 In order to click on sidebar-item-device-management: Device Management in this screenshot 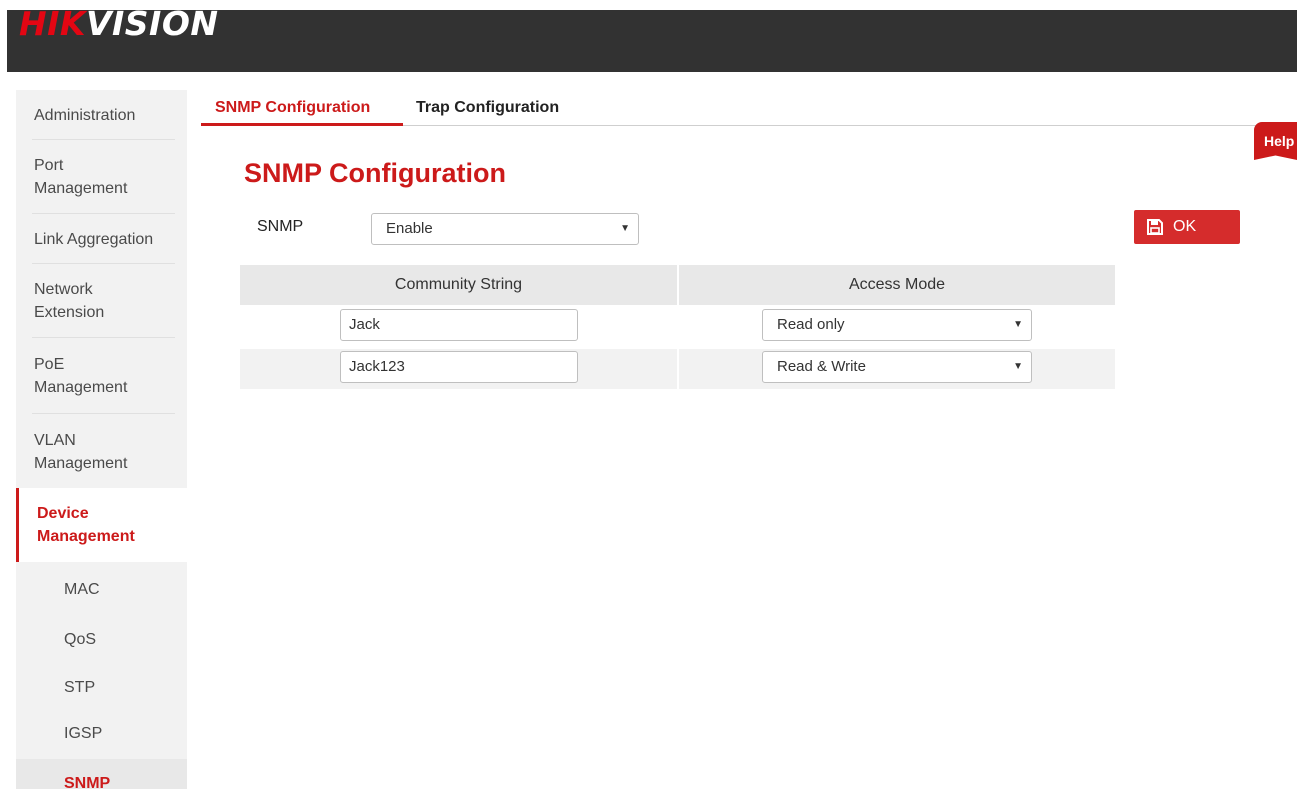, I will do `click(101, 525)`.